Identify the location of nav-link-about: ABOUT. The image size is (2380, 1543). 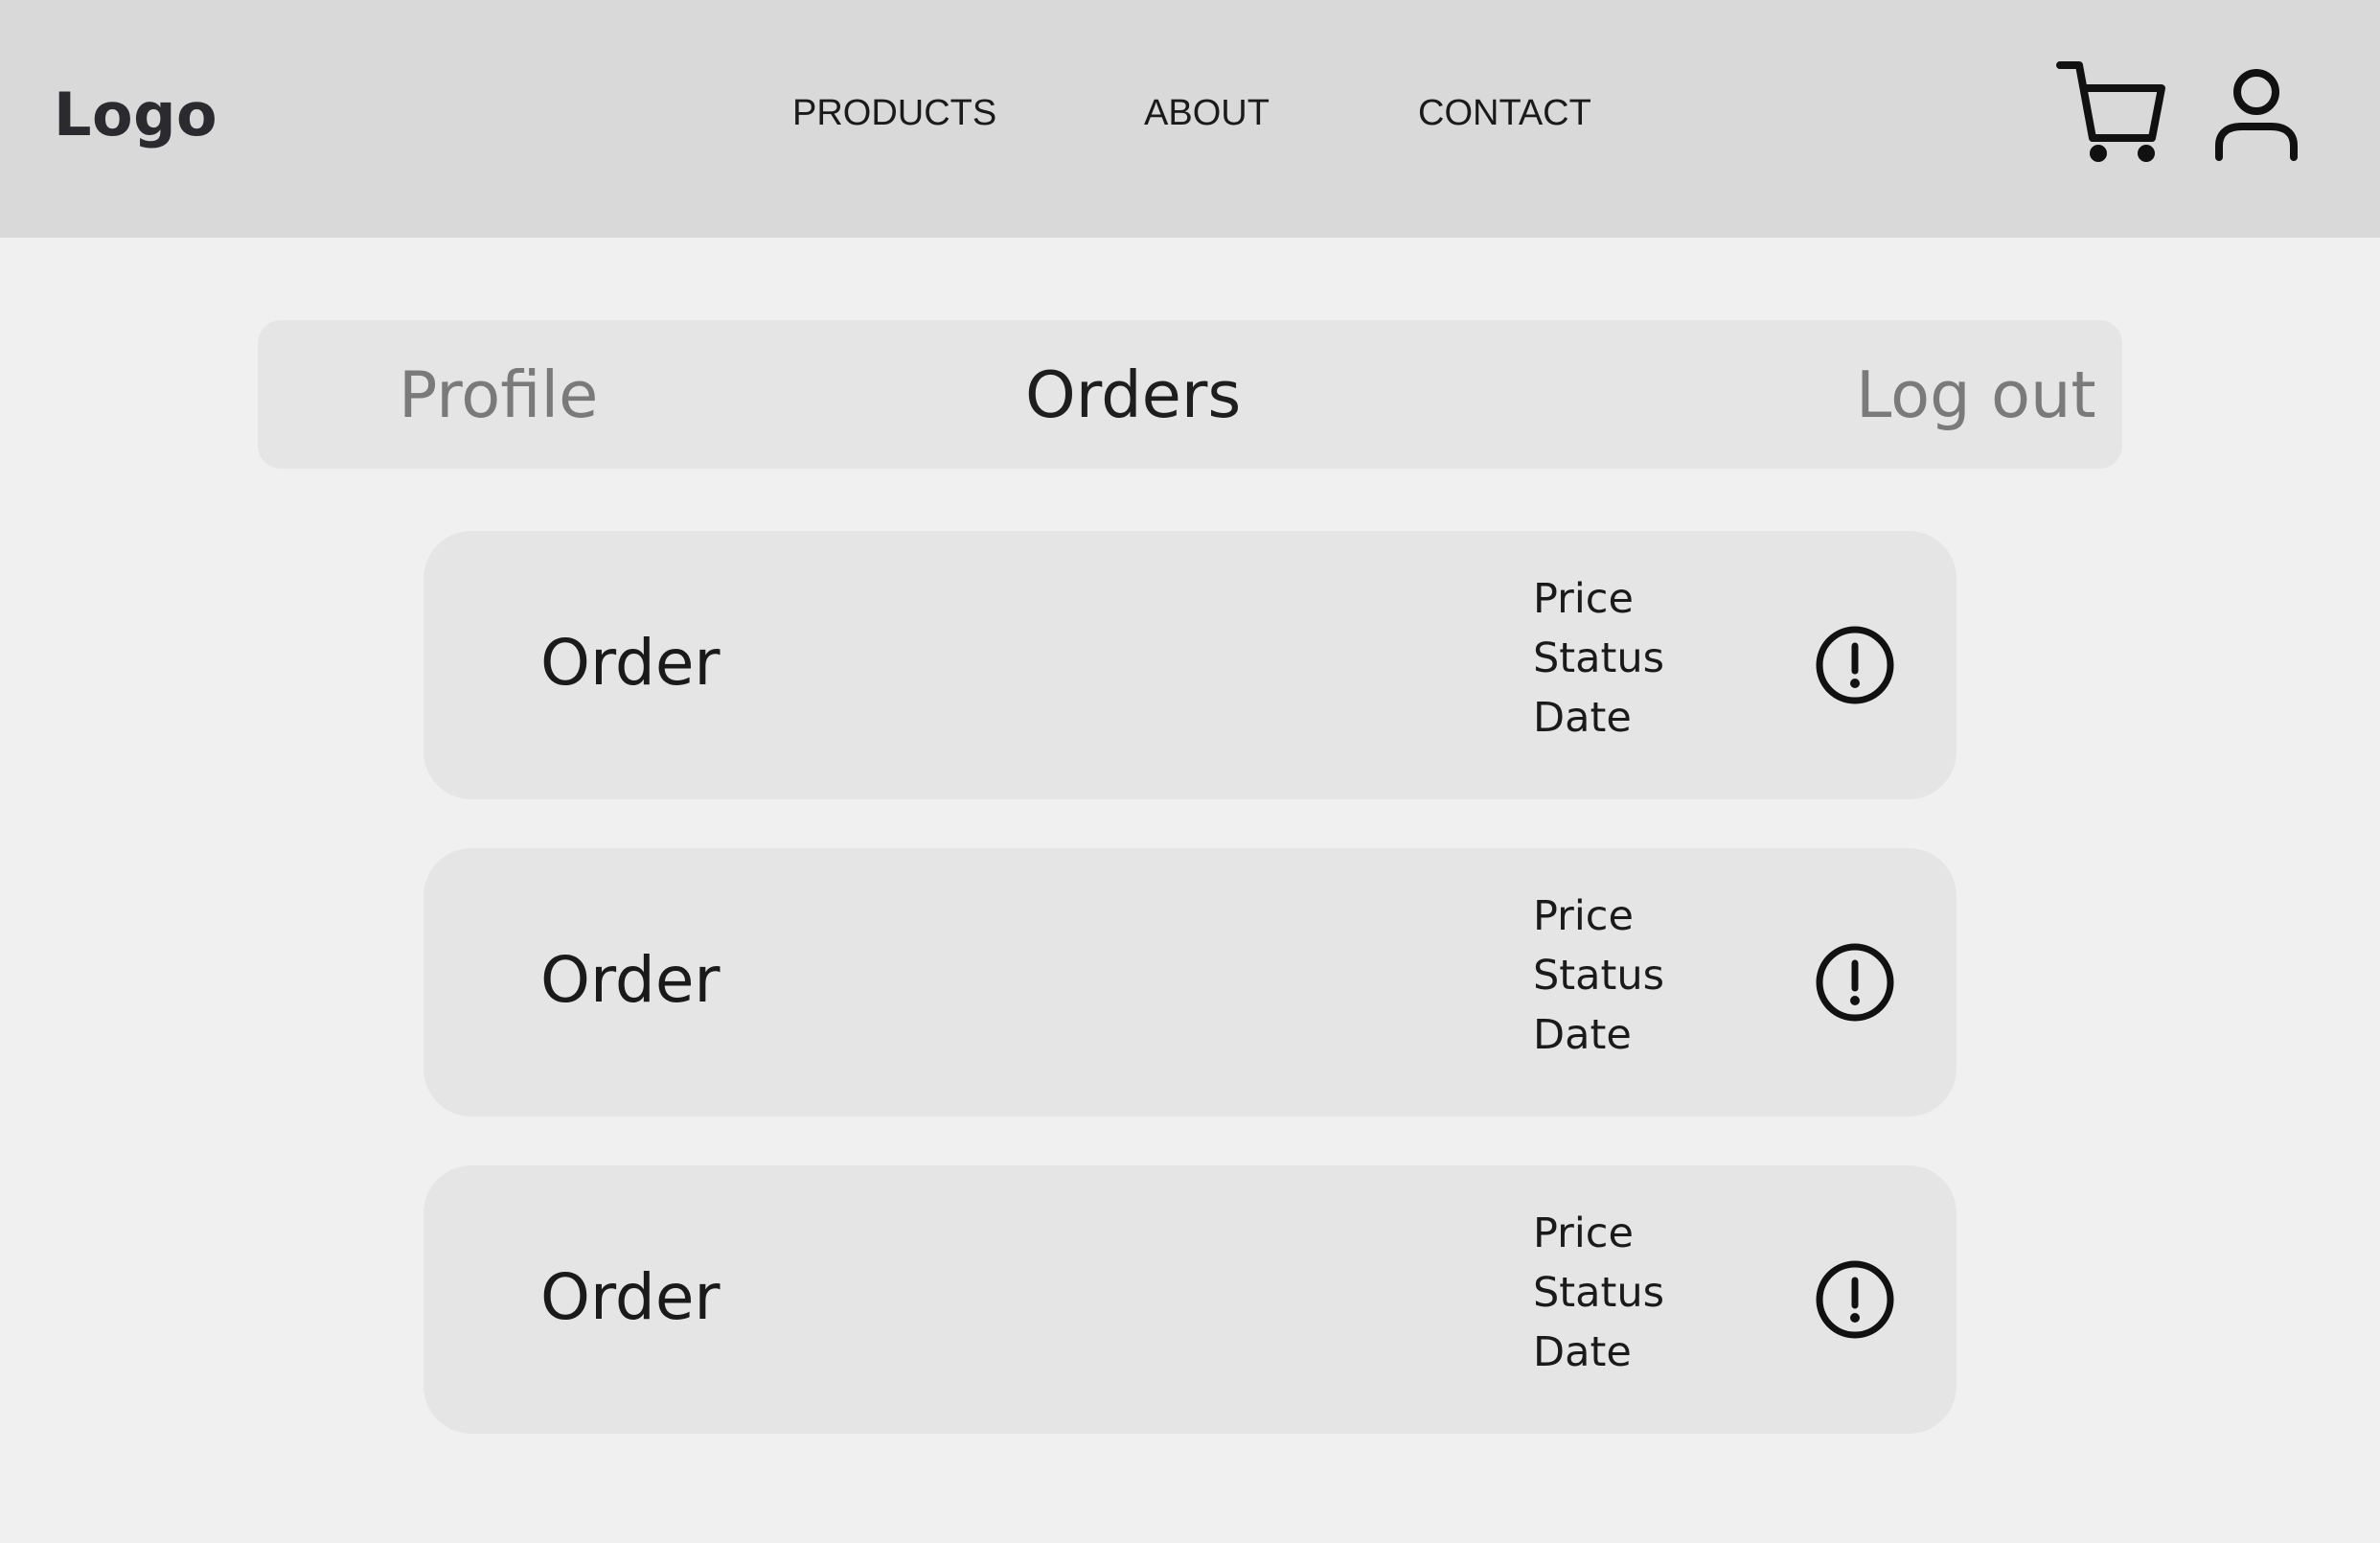
(1207, 113).